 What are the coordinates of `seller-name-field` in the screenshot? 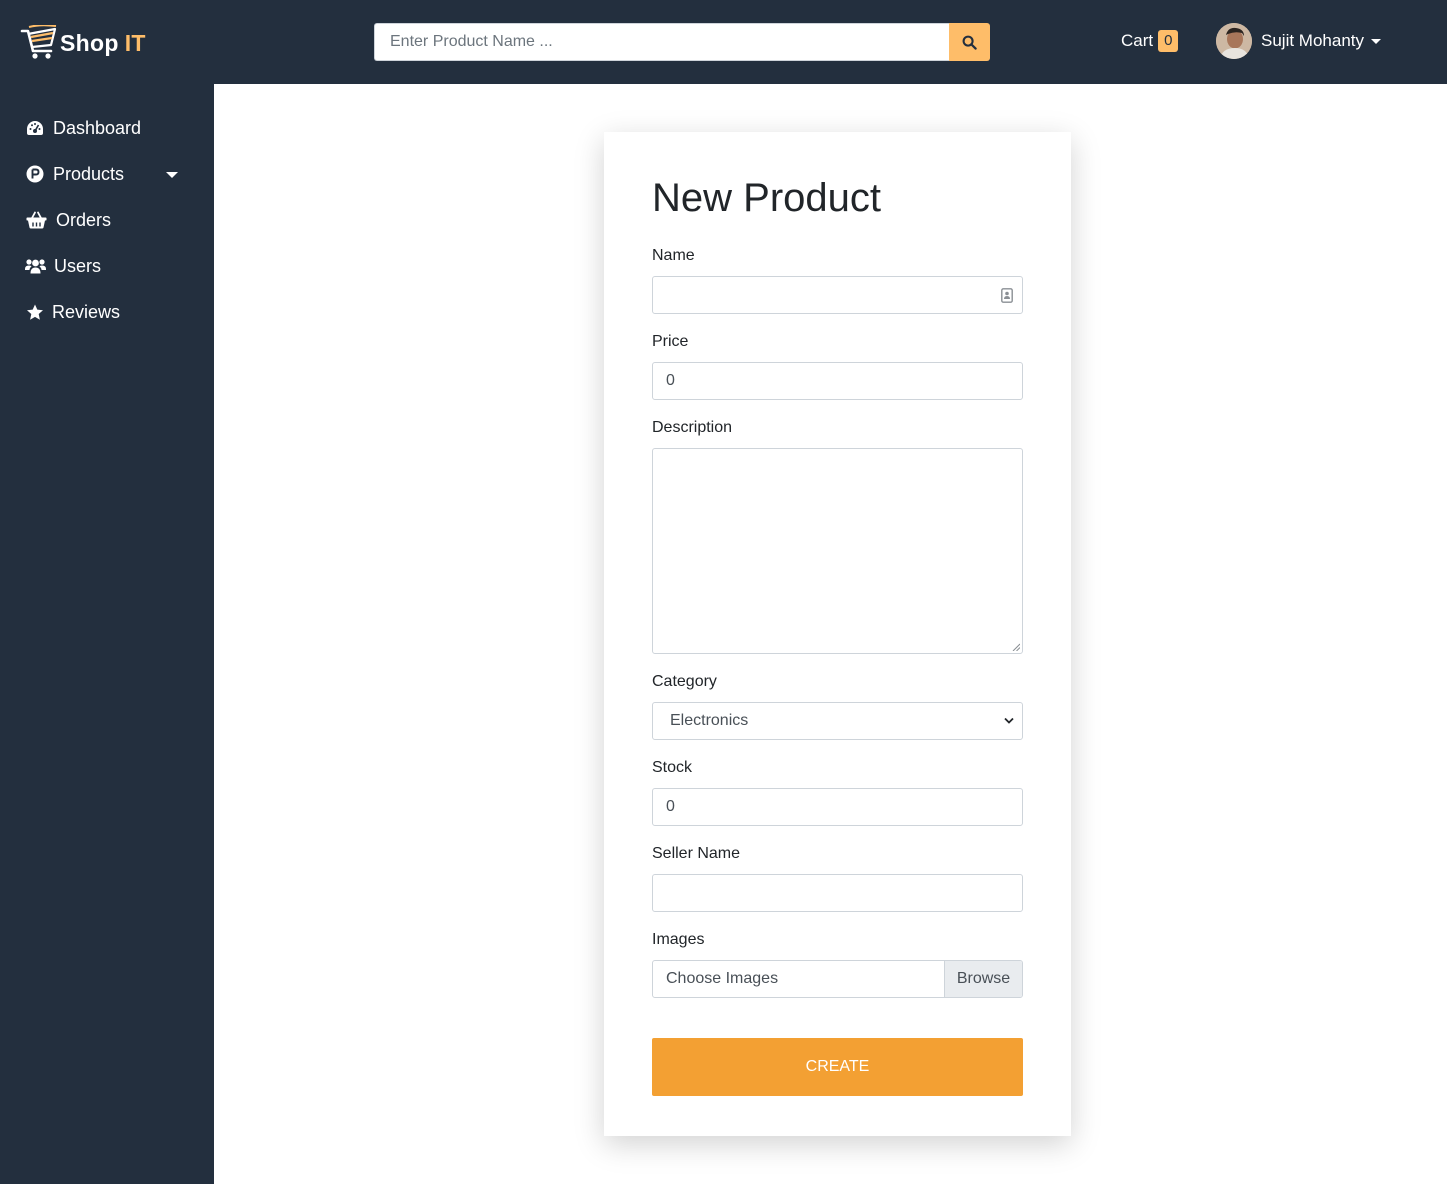 It's located at (837, 893).